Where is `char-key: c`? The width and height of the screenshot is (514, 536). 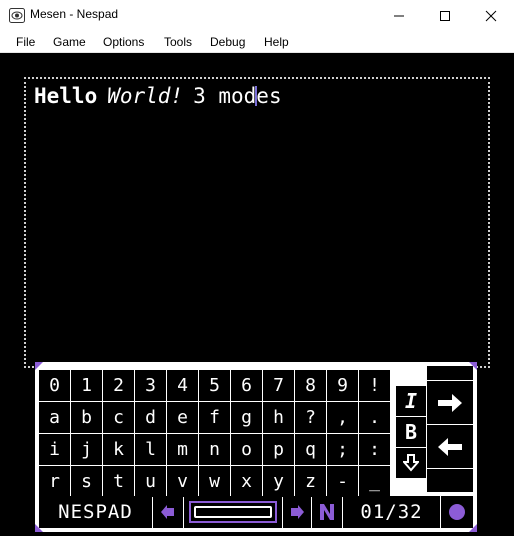 char-key: c is located at coordinates (118, 417).